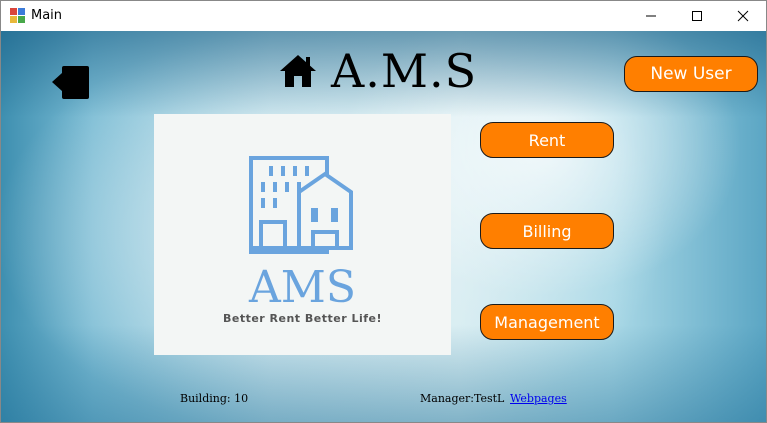  What do you see at coordinates (547, 231) in the screenshot?
I see `billing-button: Billing` at bounding box center [547, 231].